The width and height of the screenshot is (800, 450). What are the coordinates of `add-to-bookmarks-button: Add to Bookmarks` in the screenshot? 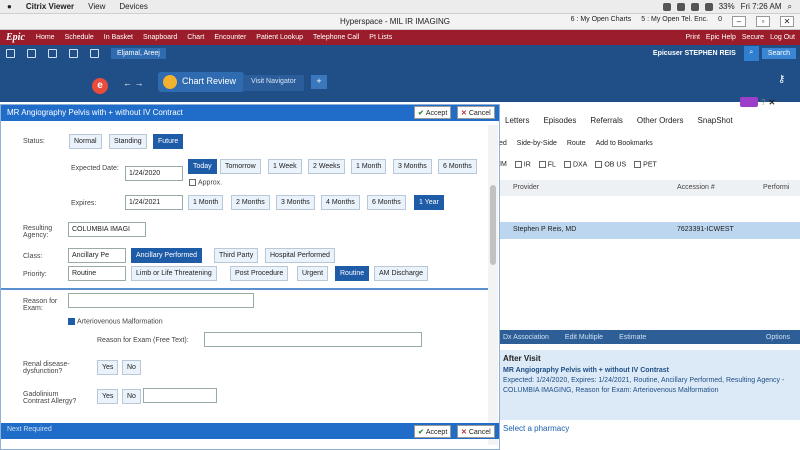 It's located at (624, 143).